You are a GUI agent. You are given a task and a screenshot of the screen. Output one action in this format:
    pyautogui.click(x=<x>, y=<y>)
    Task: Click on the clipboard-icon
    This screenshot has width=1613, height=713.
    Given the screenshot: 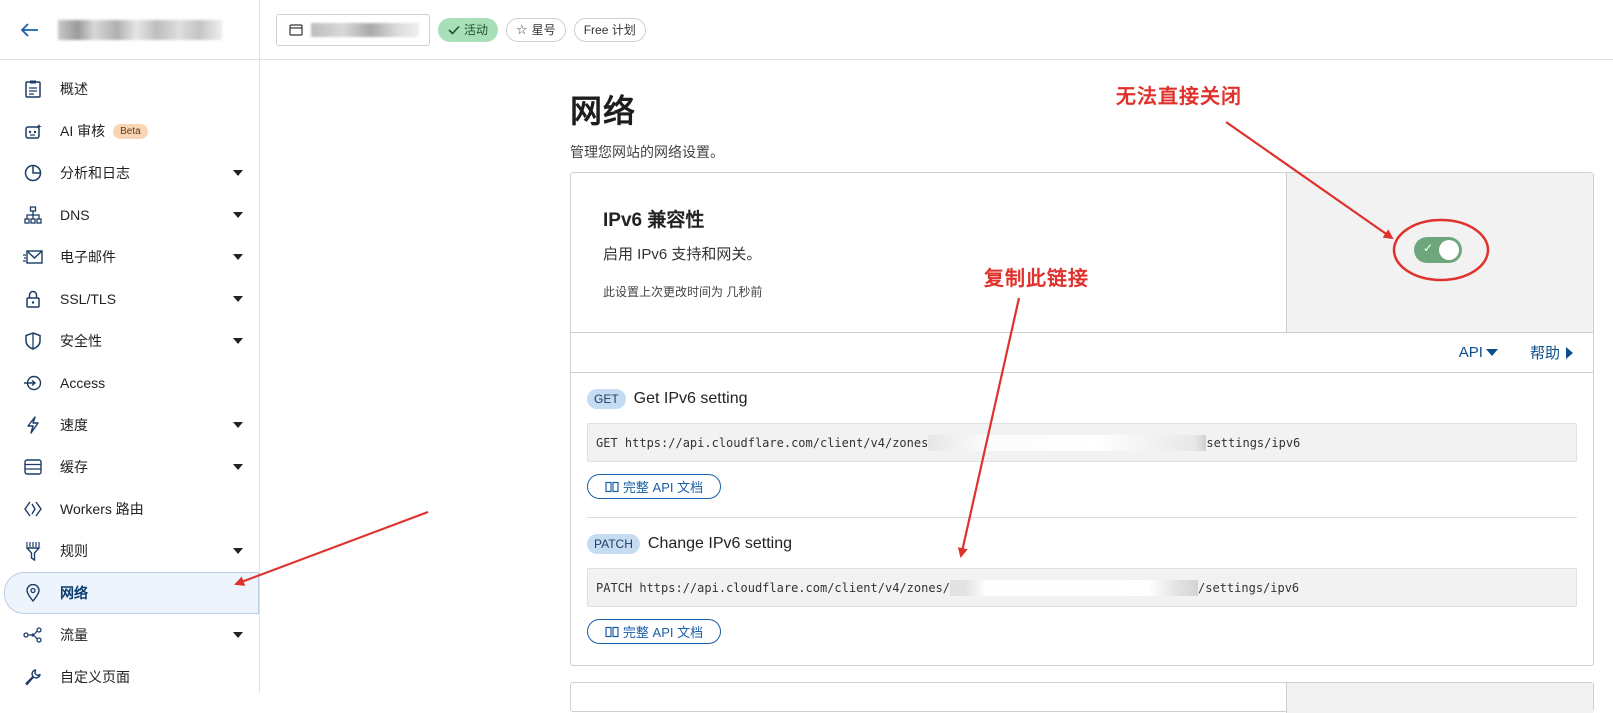 What is the action you would take?
    pyautogui.click(x=33, y=89)
    